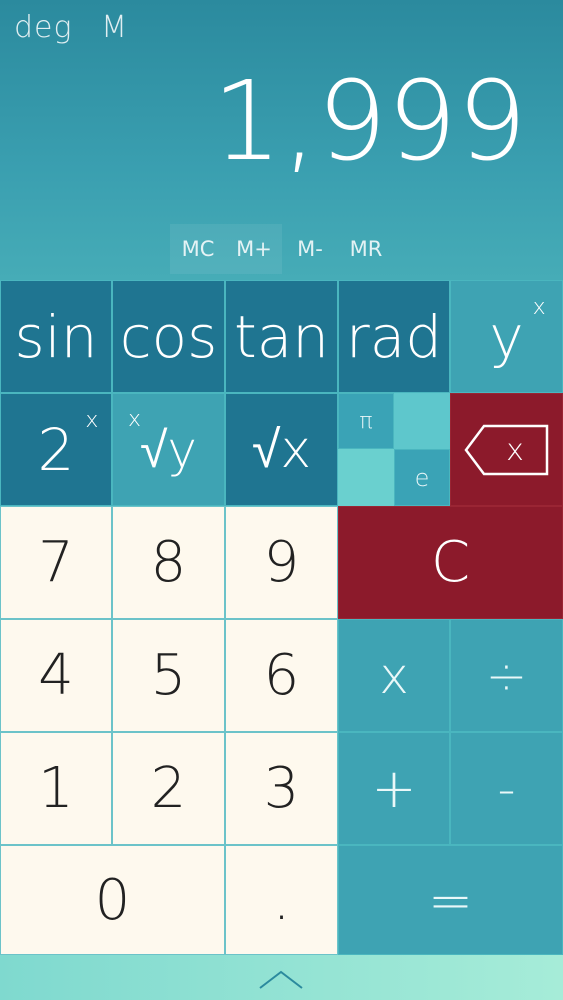  What do you see at coordinates (394, 788) in the screenshot?
I see `plus-button: +` at bounding box center [394, 788].